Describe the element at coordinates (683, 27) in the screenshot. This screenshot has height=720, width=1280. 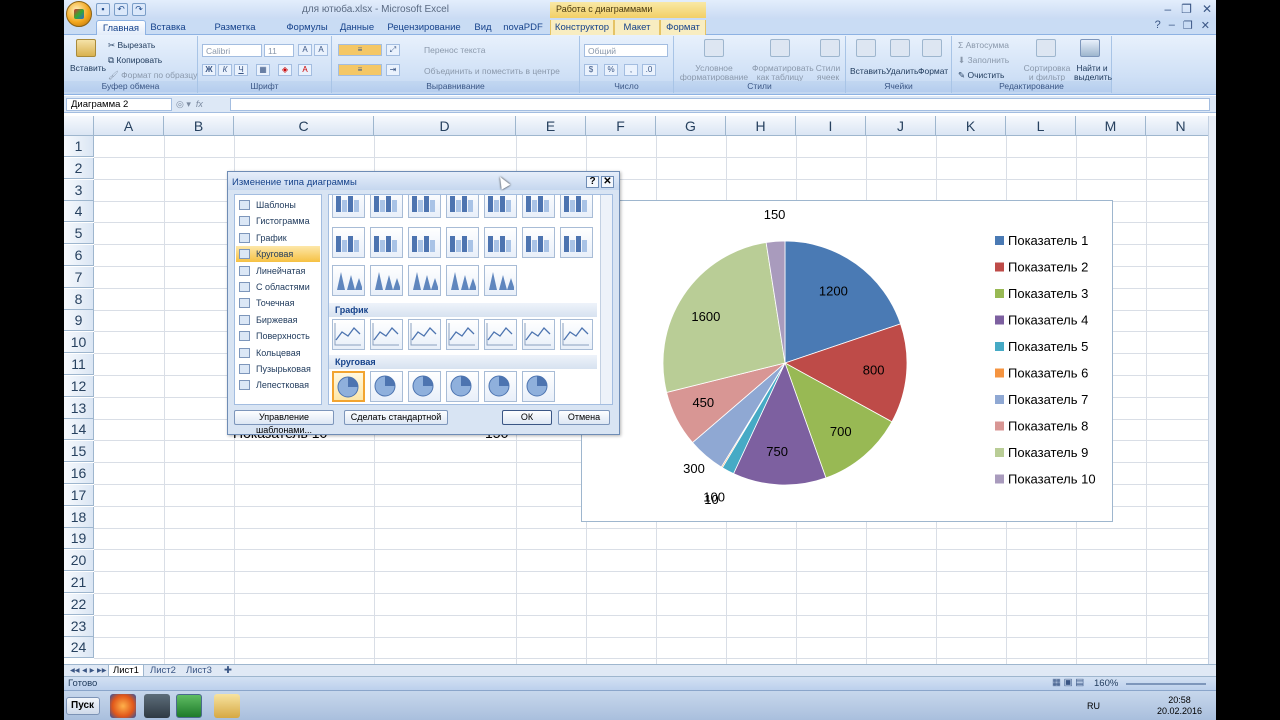
I see `tab-format: Формат` at that location.